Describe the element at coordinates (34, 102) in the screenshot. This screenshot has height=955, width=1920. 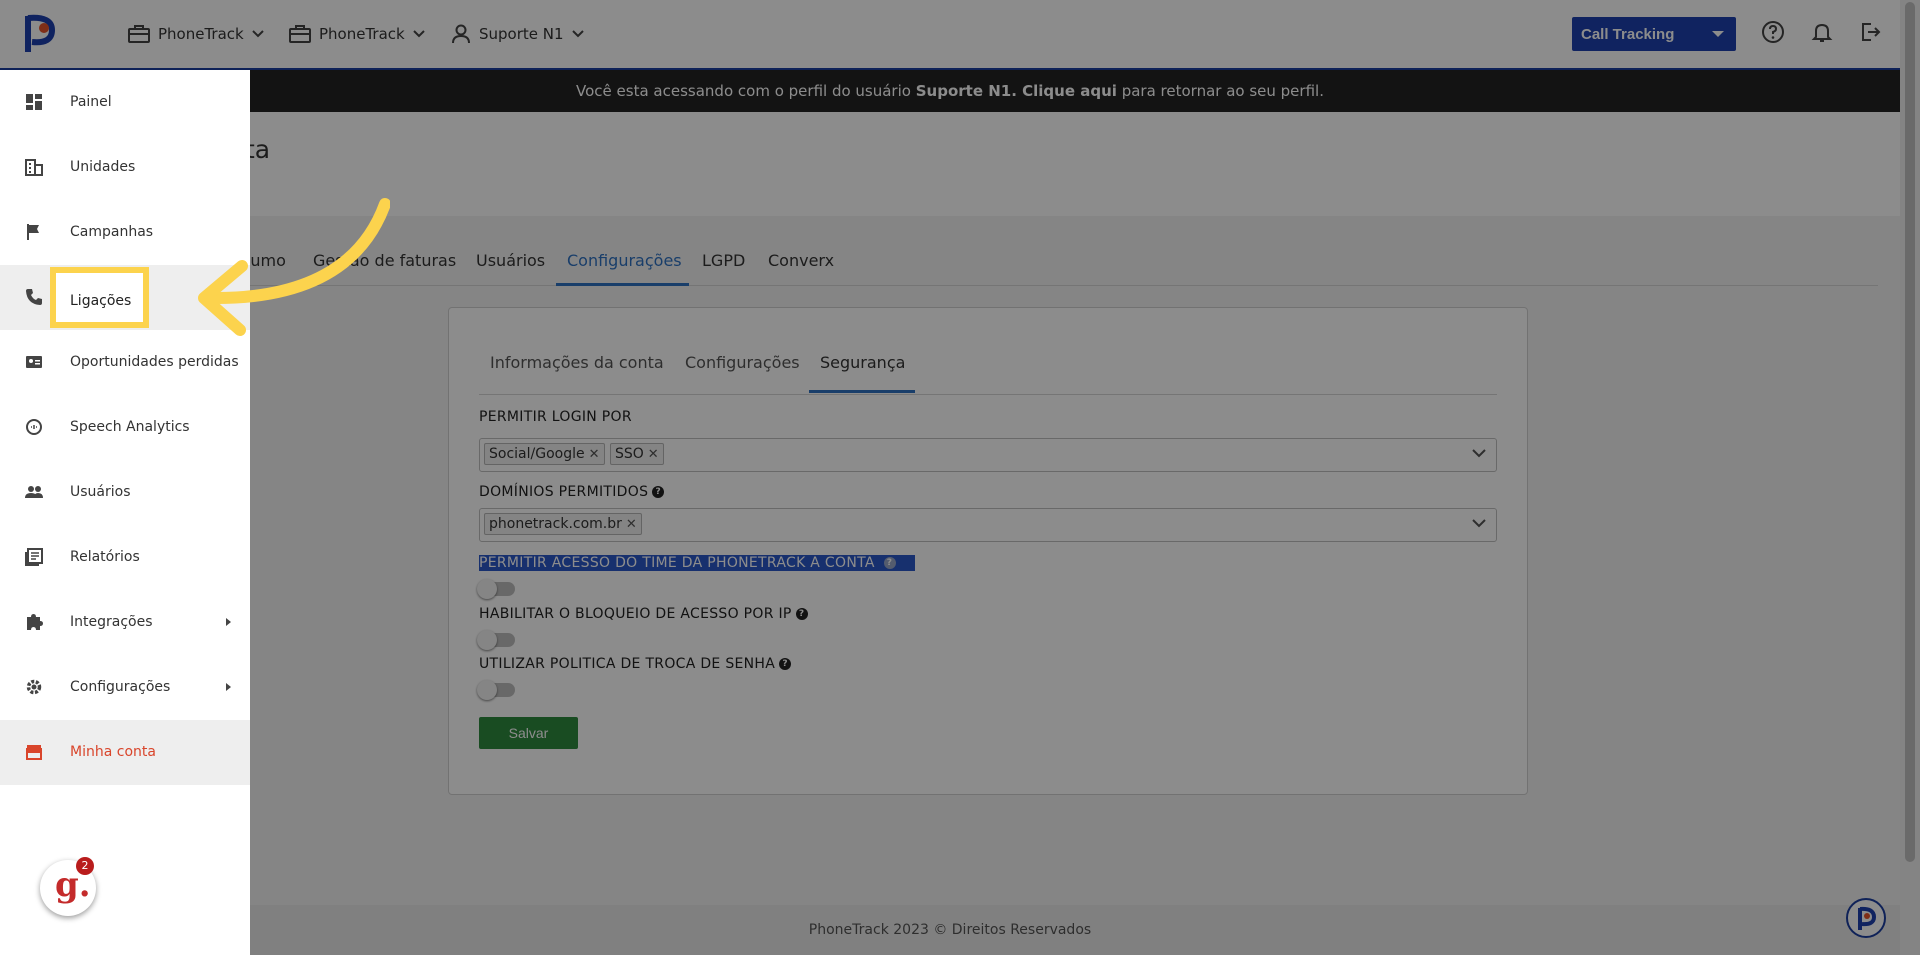
I see `dashboard-icon` at that location.